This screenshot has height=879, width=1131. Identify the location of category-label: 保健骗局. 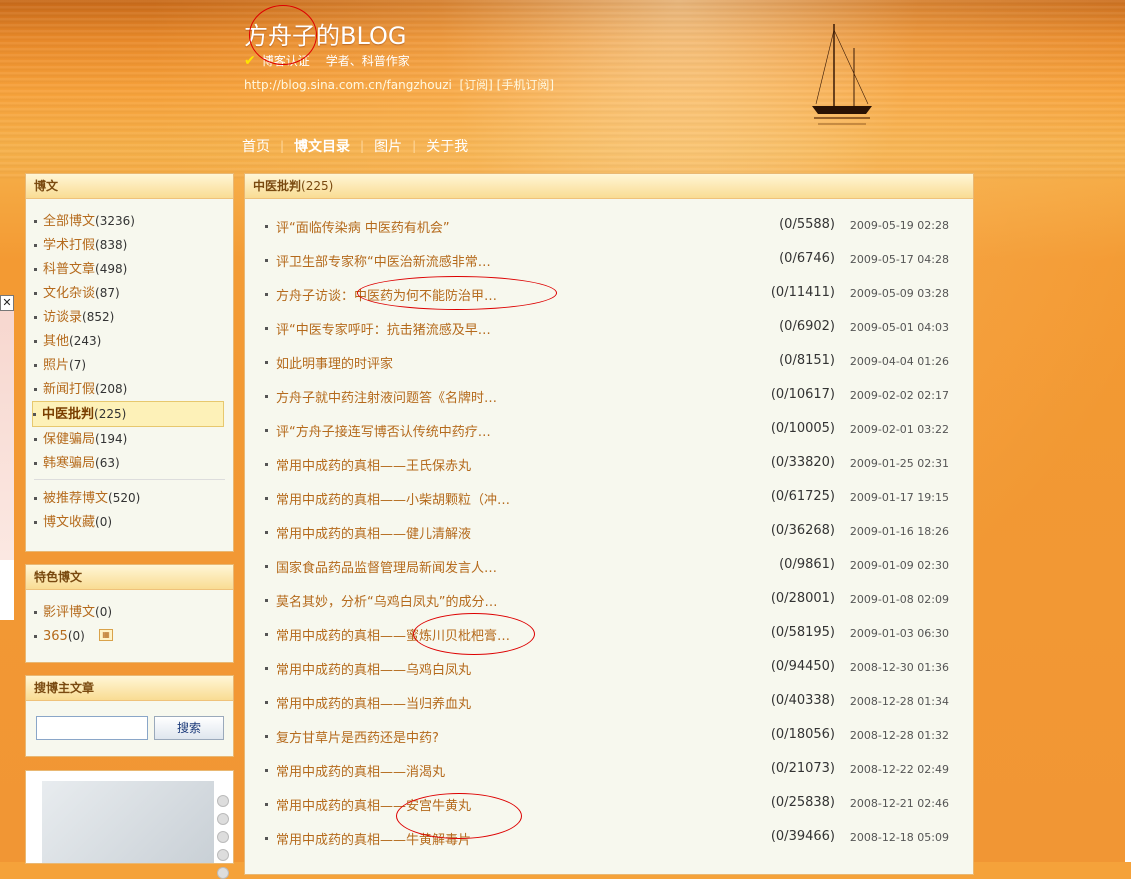
(69, 439).